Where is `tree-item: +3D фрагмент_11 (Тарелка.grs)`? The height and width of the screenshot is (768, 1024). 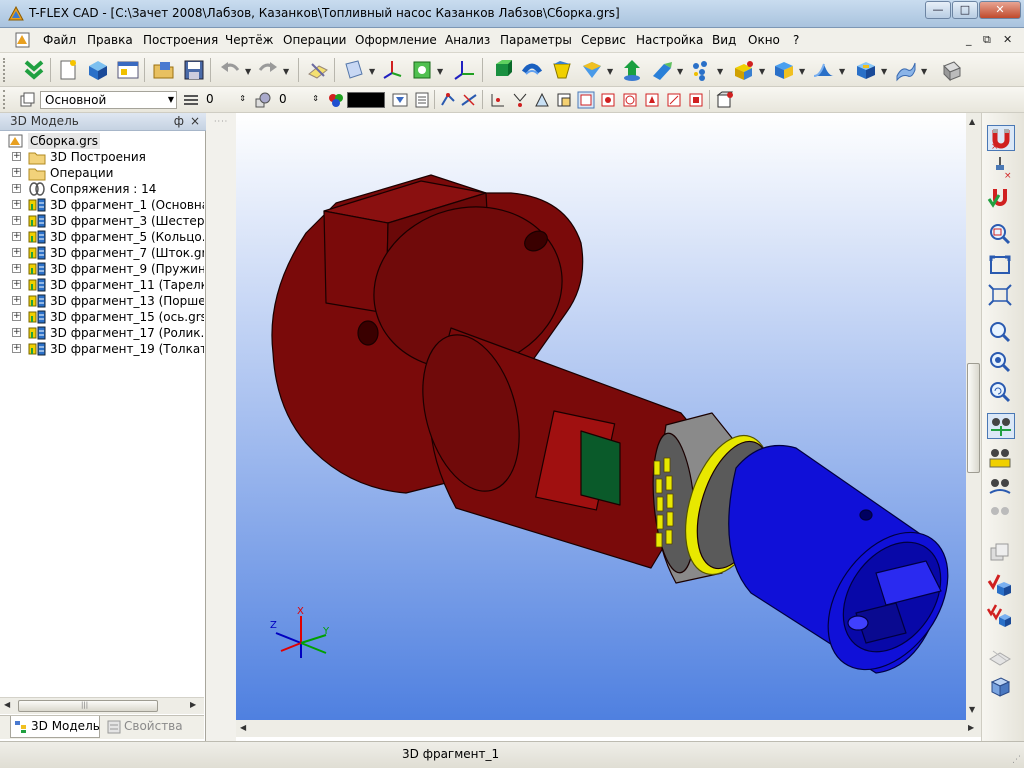
tree-item: +3D фрагмент_11 (Тарелка.grs) is located at coordinates (102, 285).